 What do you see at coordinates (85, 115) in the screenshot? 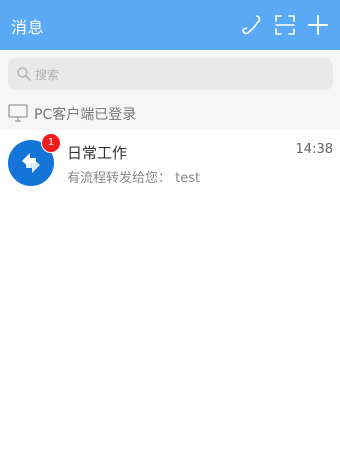
I see `pc-status-text: PC客户端已登录` at bounding box center [85, 115].